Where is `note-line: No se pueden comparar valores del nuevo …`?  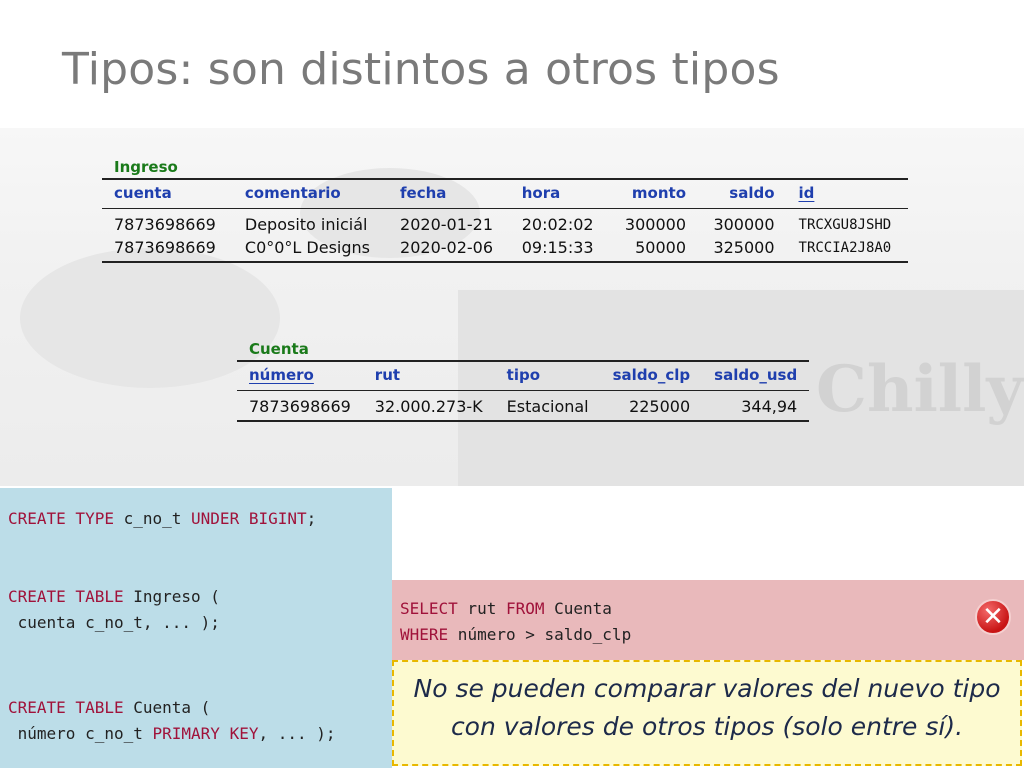
note-line: No se pueden comparar valores del nuevo … is located at coordinates (707, 688).